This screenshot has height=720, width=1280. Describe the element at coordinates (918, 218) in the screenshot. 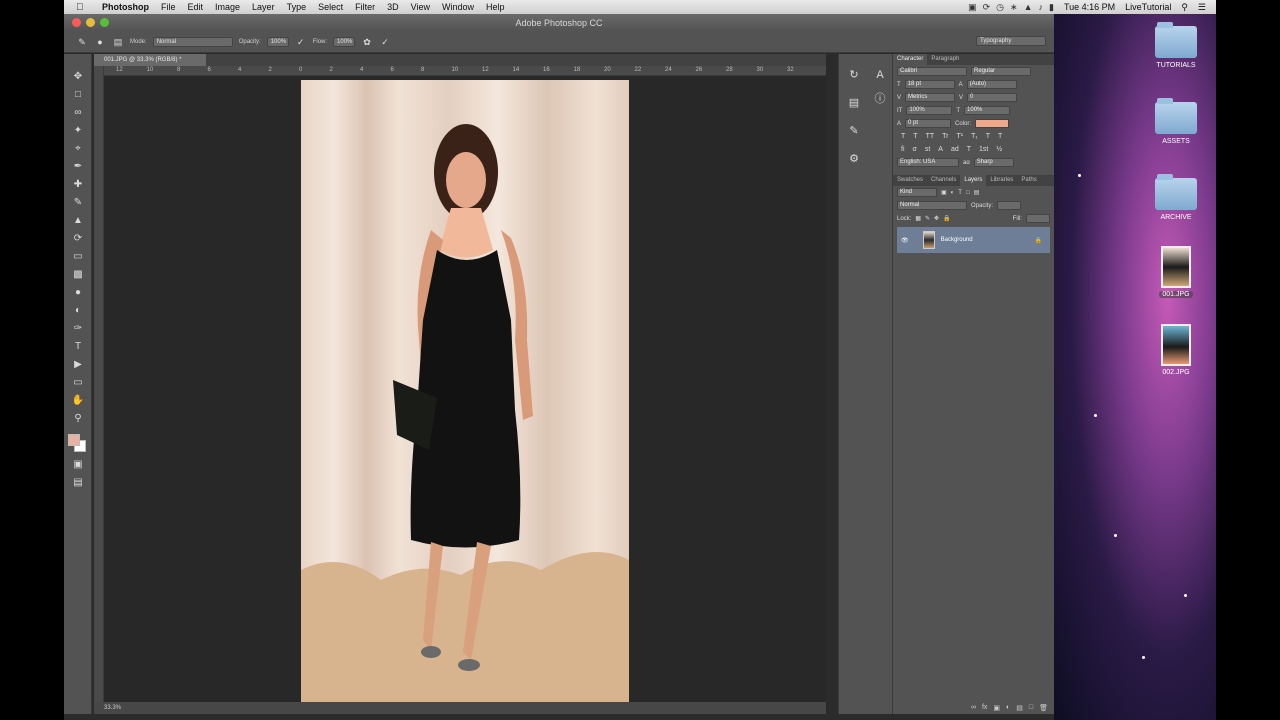

I see `lock-transparent-icon: ▦` at that location.